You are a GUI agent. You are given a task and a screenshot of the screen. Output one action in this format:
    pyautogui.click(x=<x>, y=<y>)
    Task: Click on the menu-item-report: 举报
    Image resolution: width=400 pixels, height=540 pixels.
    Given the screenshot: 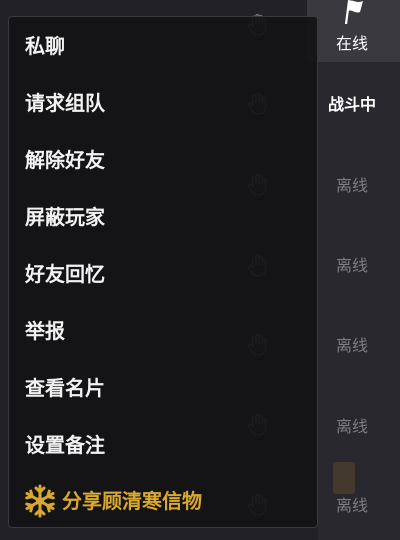 What is the action you would take?
    pyautogui.click(x=163, y=331)
    